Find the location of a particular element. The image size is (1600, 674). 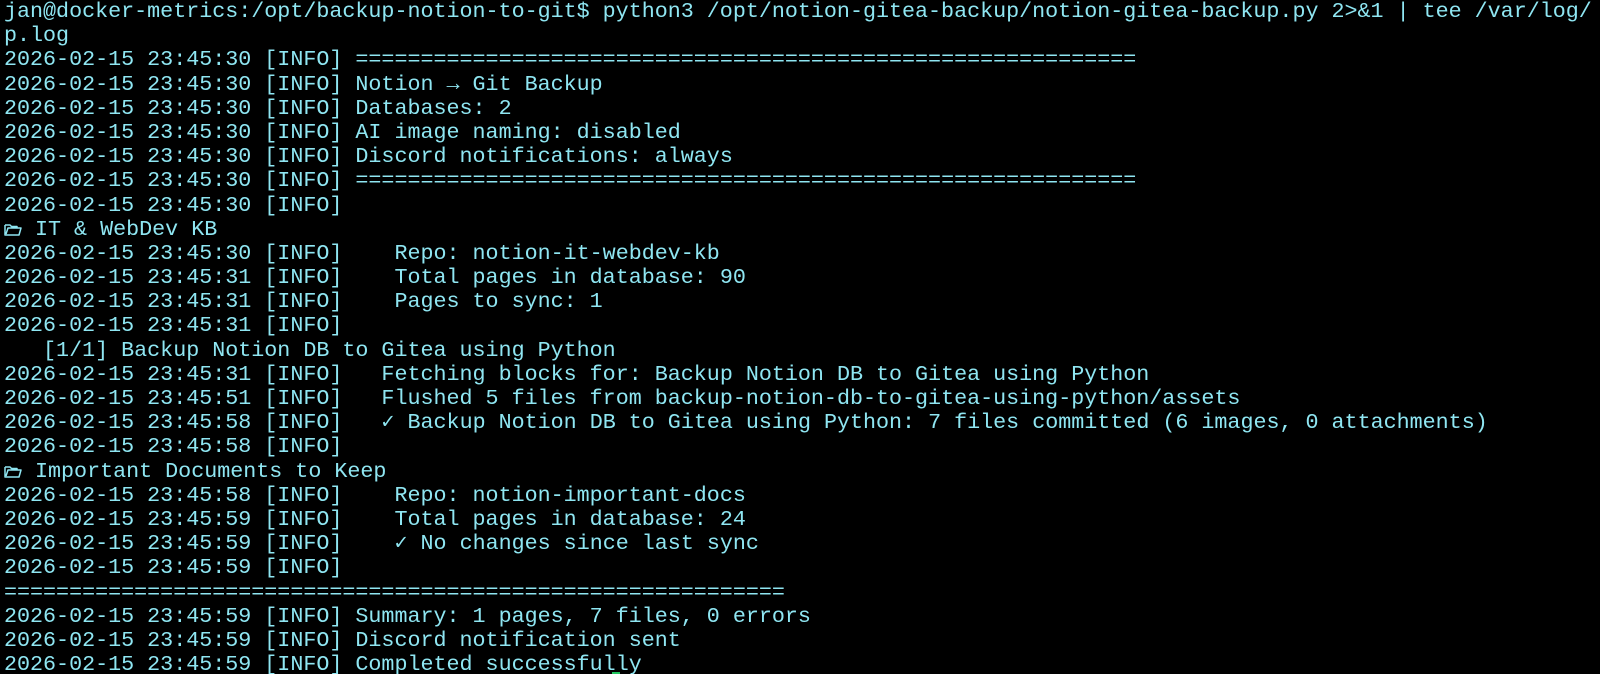

log-message: Databases: 2 is located at coordinates (427, 108).